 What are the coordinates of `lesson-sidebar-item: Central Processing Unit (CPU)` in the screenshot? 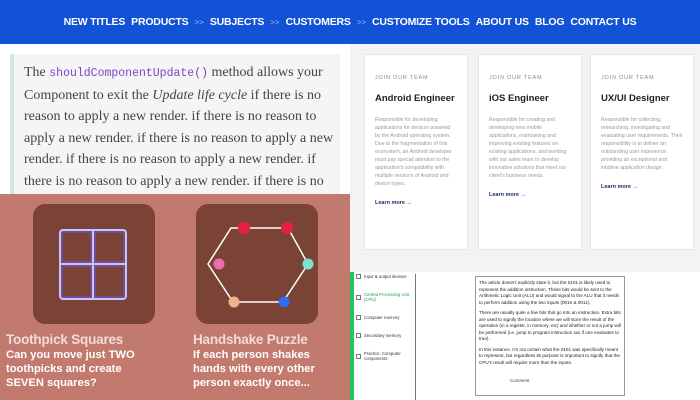 It's located at (386, 297).